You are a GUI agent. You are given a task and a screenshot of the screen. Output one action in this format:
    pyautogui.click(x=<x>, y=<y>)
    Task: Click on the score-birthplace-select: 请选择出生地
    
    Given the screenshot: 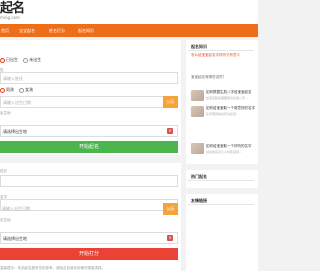 What is the action you would take?
    pyautogui.click(x=89, y=238)
    